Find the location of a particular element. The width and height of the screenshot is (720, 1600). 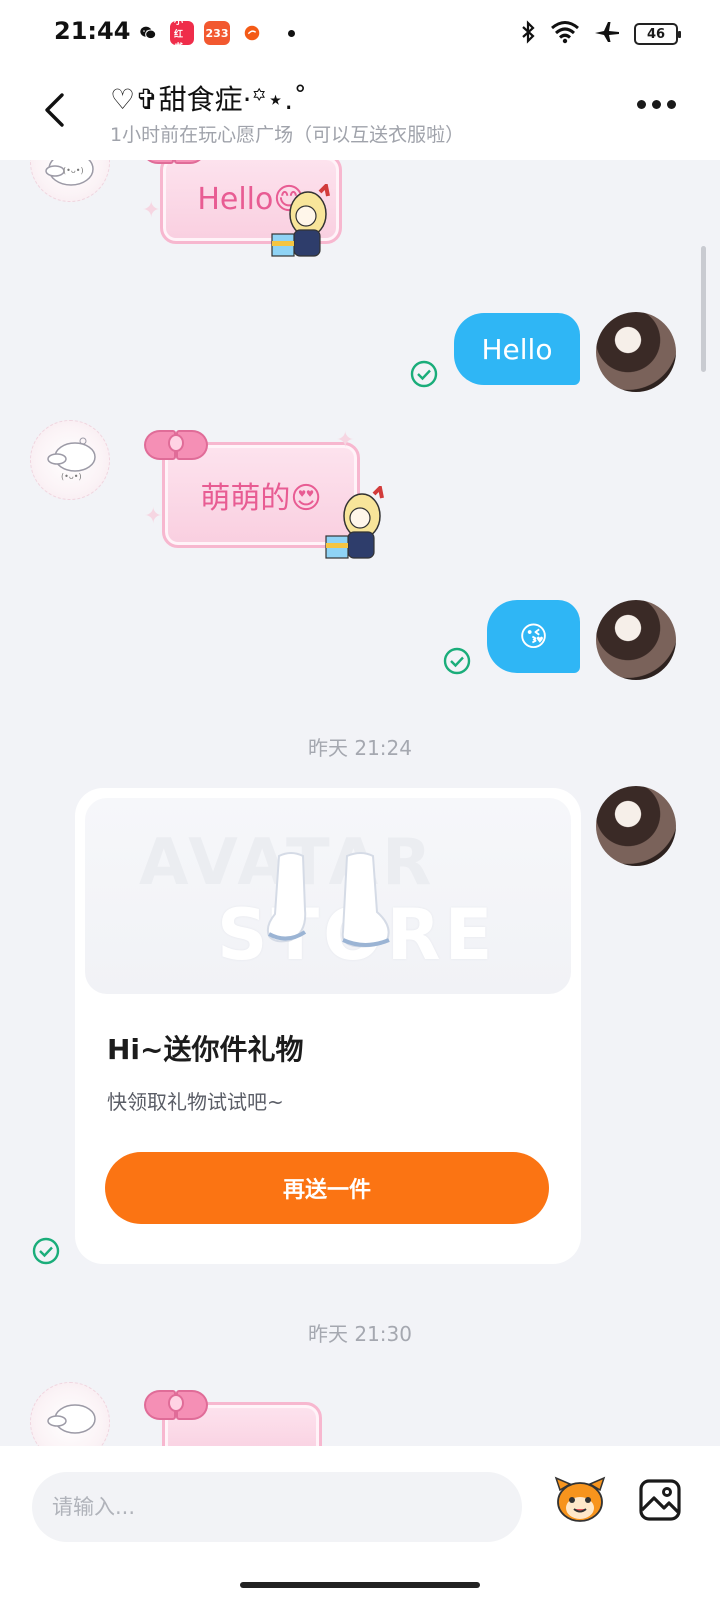

status-time: 21:44 is located at coordinates (92, 31).